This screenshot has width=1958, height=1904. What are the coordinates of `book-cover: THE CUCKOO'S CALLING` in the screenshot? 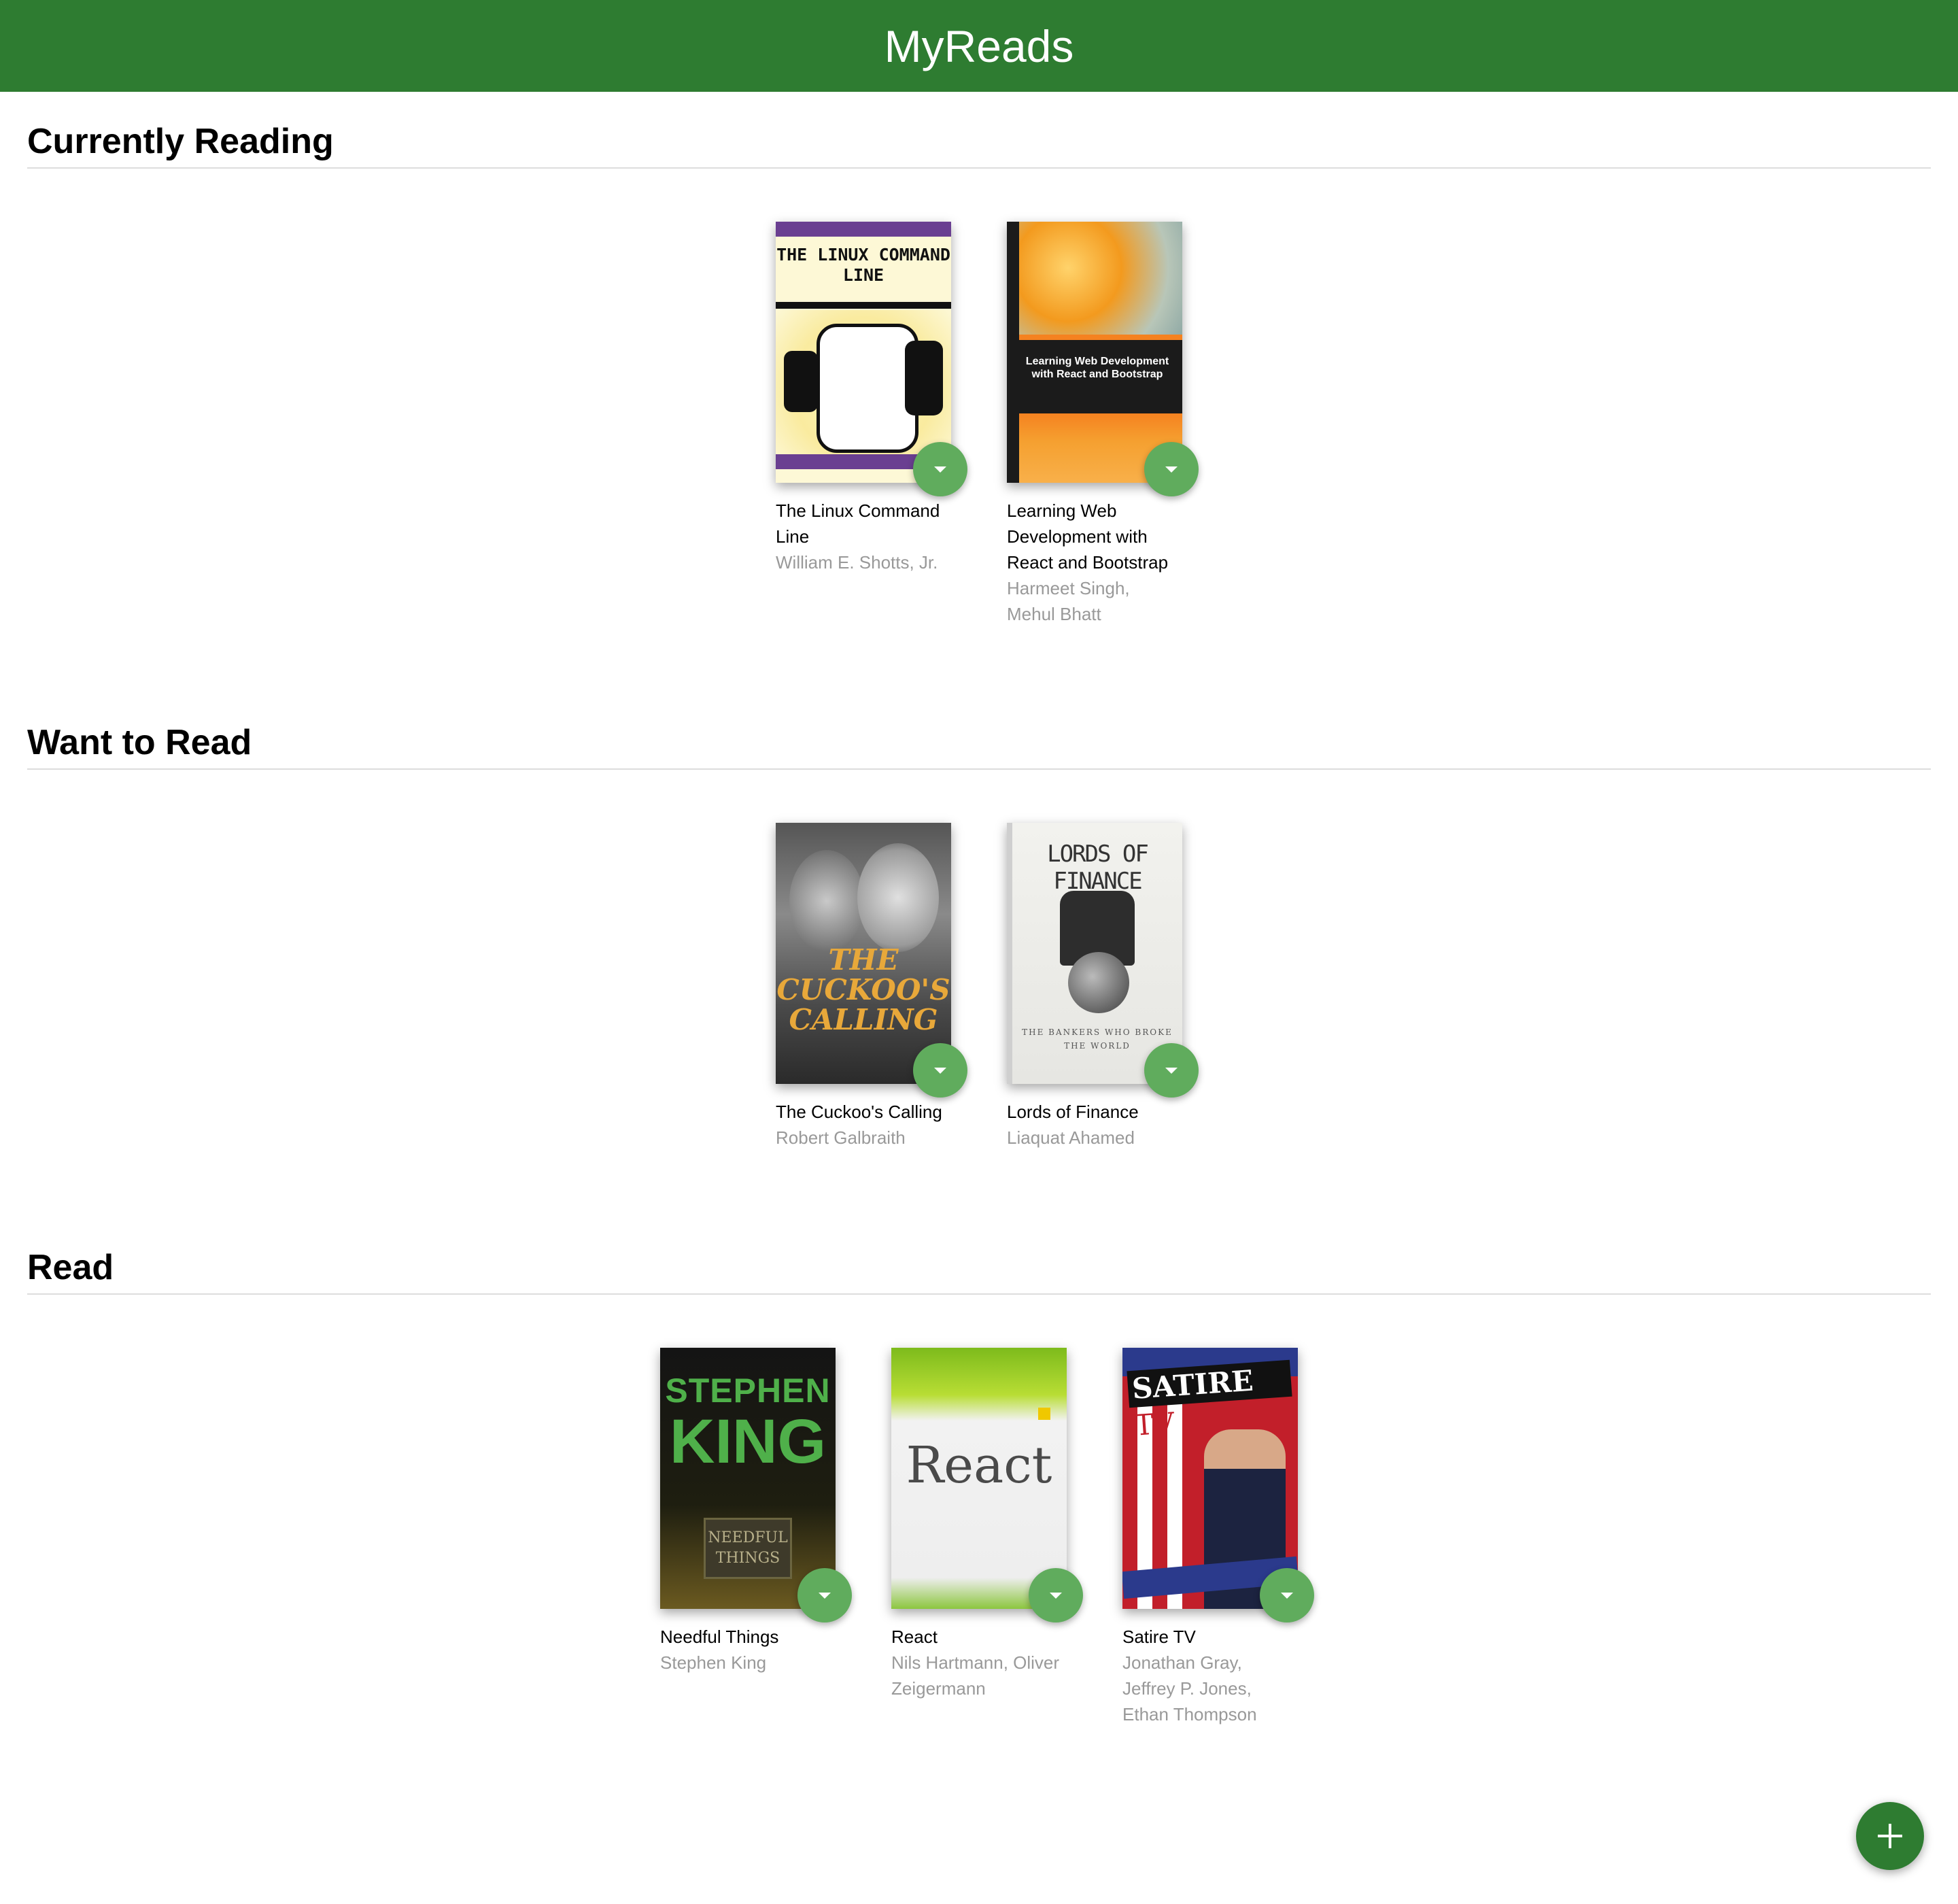 It's located at (863, 954).